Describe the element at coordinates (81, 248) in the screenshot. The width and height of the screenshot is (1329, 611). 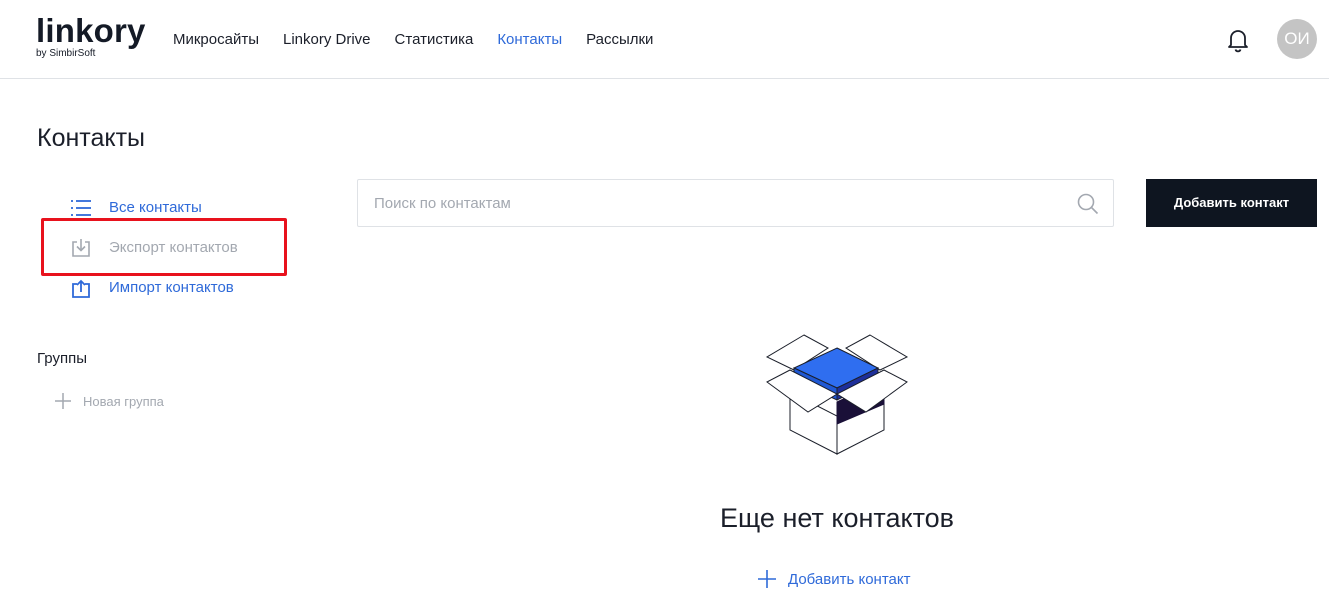
I see `download-icon` at that location.